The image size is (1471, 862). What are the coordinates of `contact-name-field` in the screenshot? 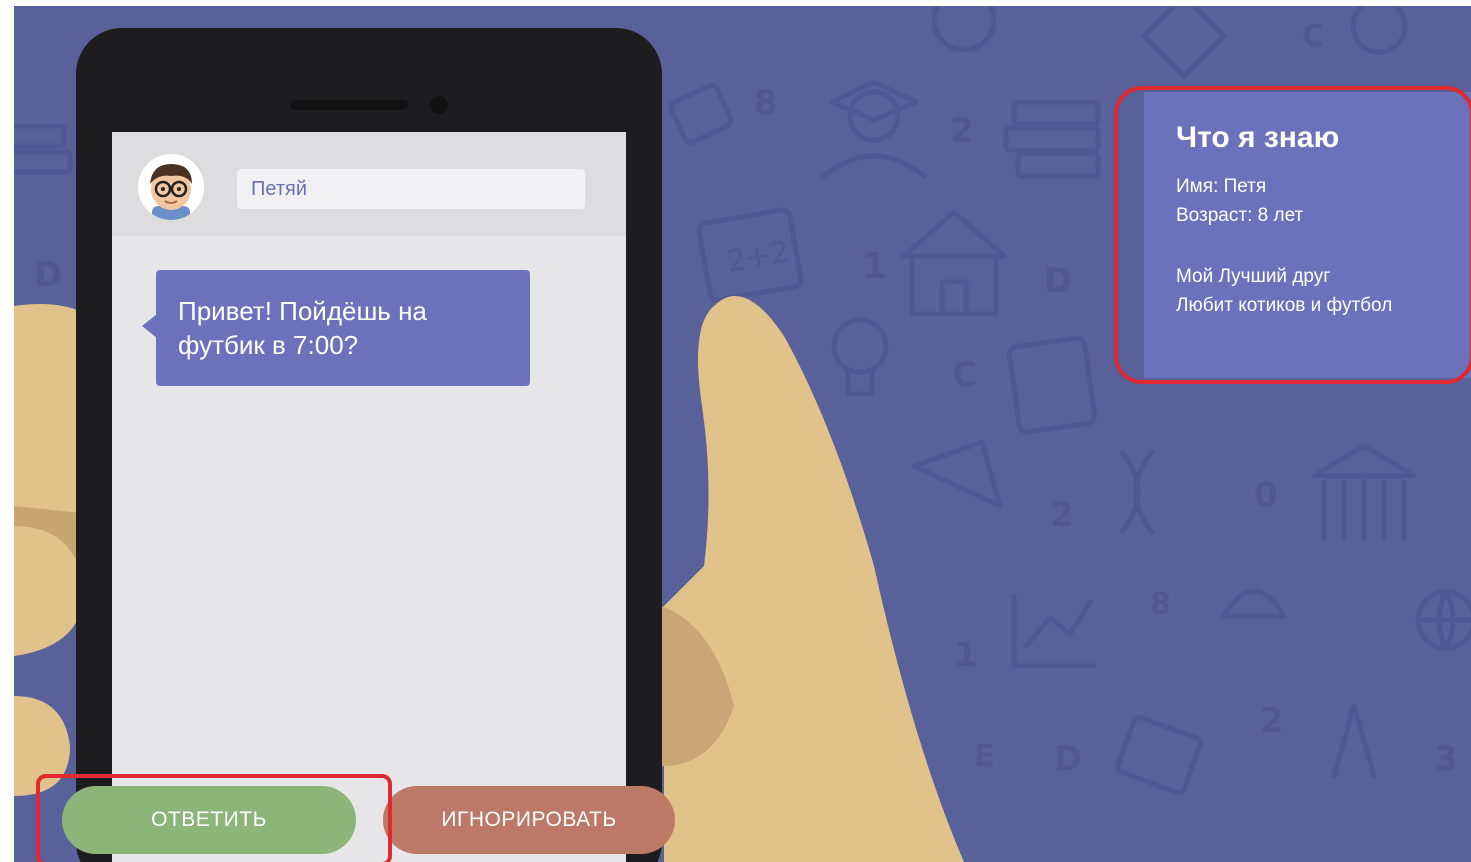 It's located at (411, 189).